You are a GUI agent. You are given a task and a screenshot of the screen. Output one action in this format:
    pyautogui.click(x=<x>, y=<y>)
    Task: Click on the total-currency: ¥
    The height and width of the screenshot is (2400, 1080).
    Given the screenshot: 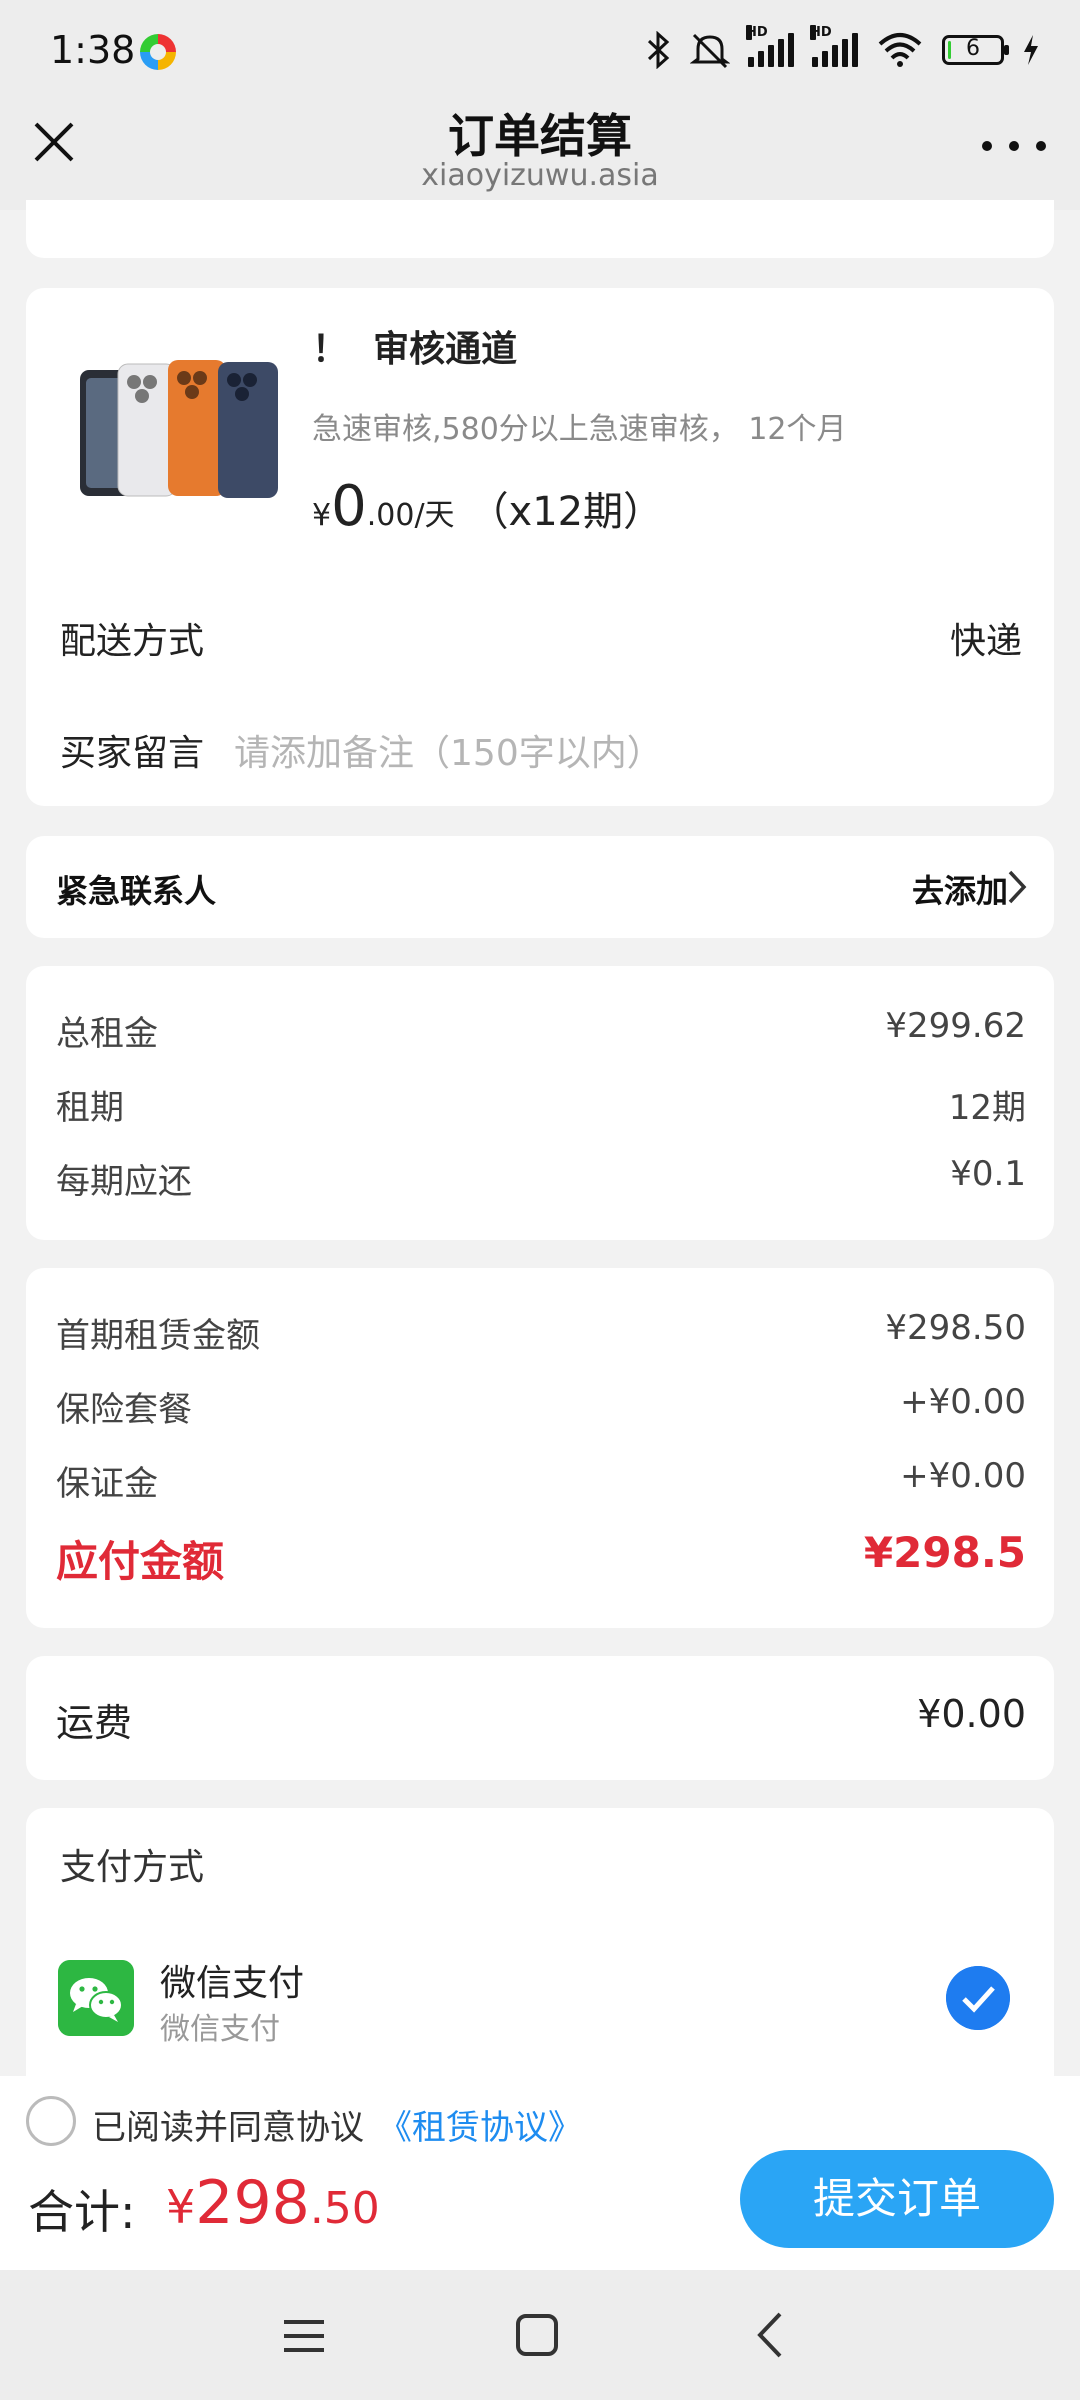 What is the action you would take?
    pyautogui.click(x=181, y=2207)
    